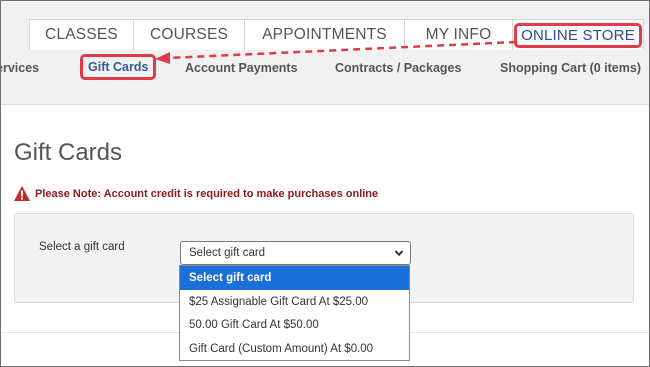 The image size is (650, 367). I want to click on subnav-item-gift-cards: Gift Cards, so click(118, 67).